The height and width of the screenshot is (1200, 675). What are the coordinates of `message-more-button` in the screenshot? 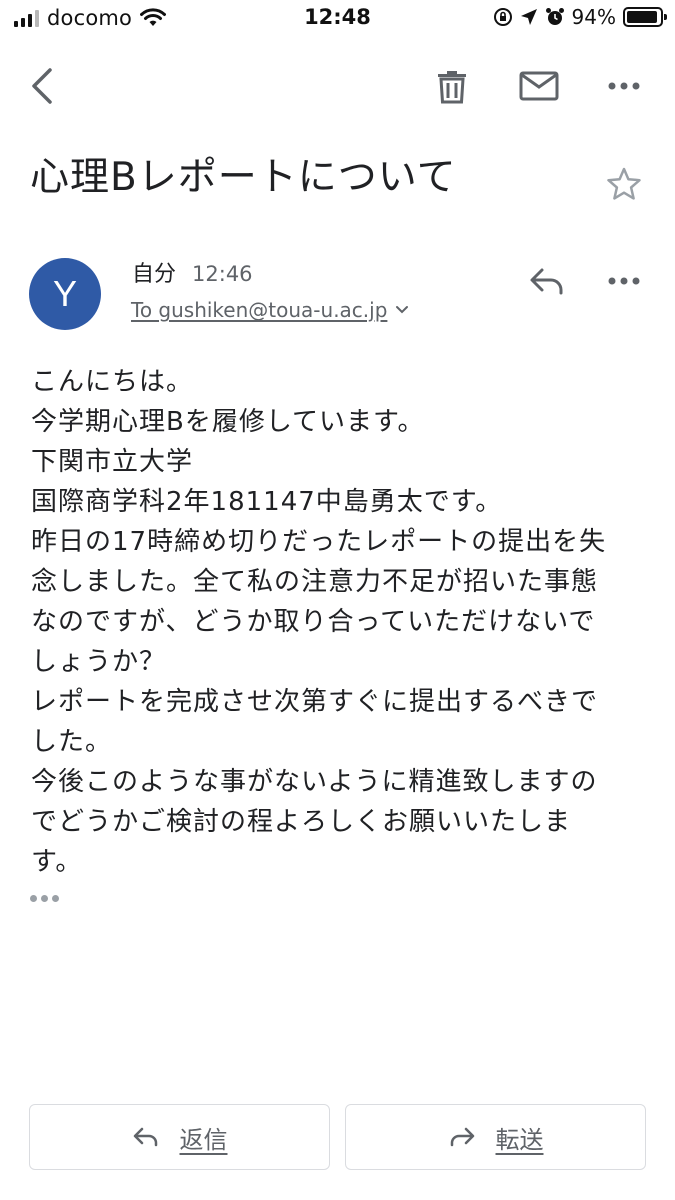 It's located at (624, 281).